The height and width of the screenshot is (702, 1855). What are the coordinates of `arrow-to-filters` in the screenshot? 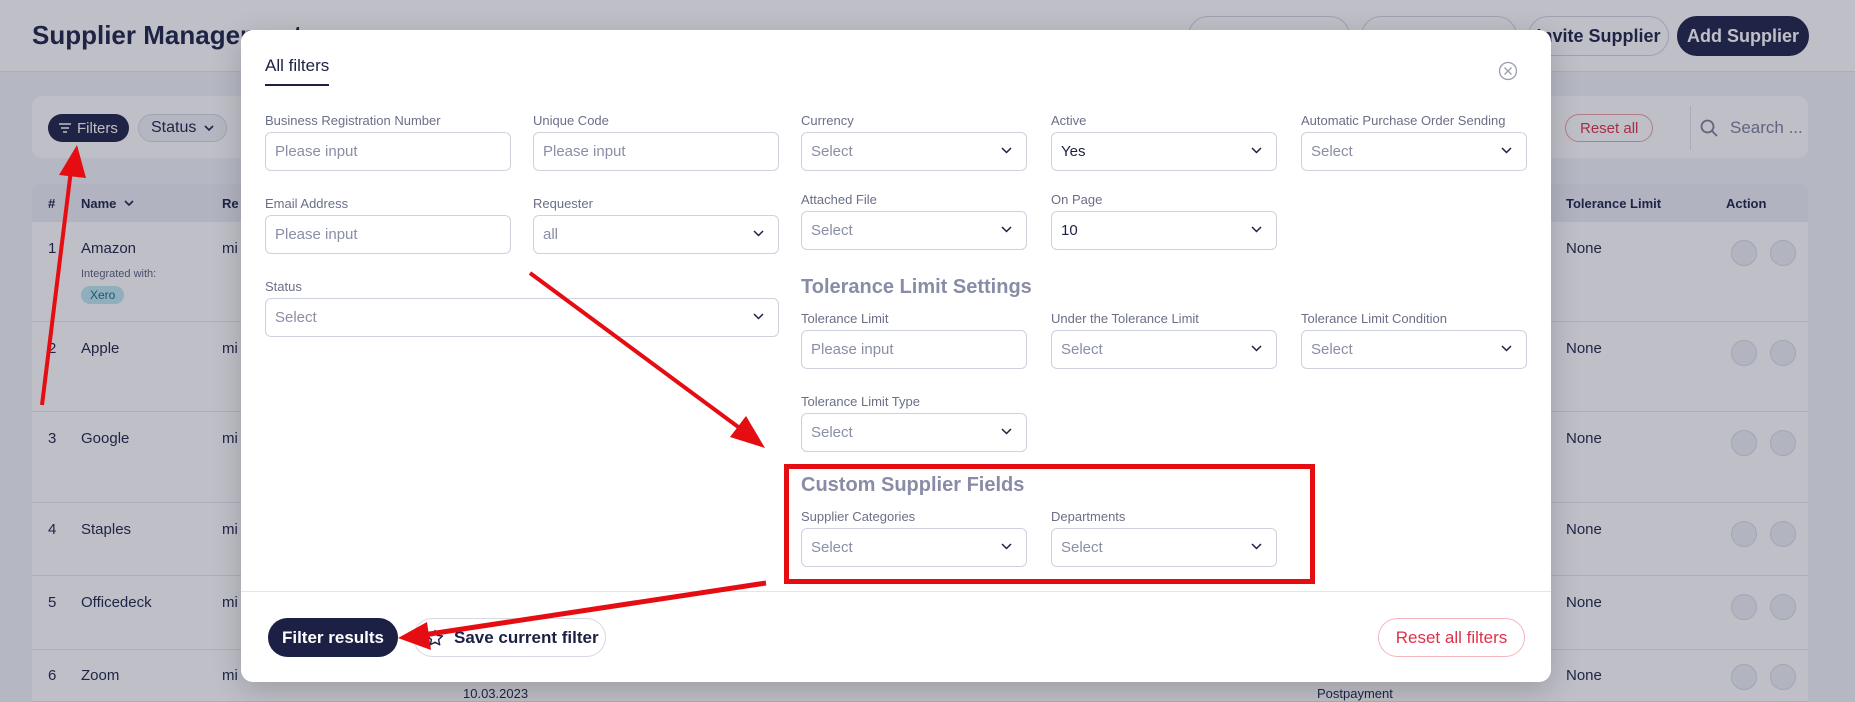 It's located at (63, 275).